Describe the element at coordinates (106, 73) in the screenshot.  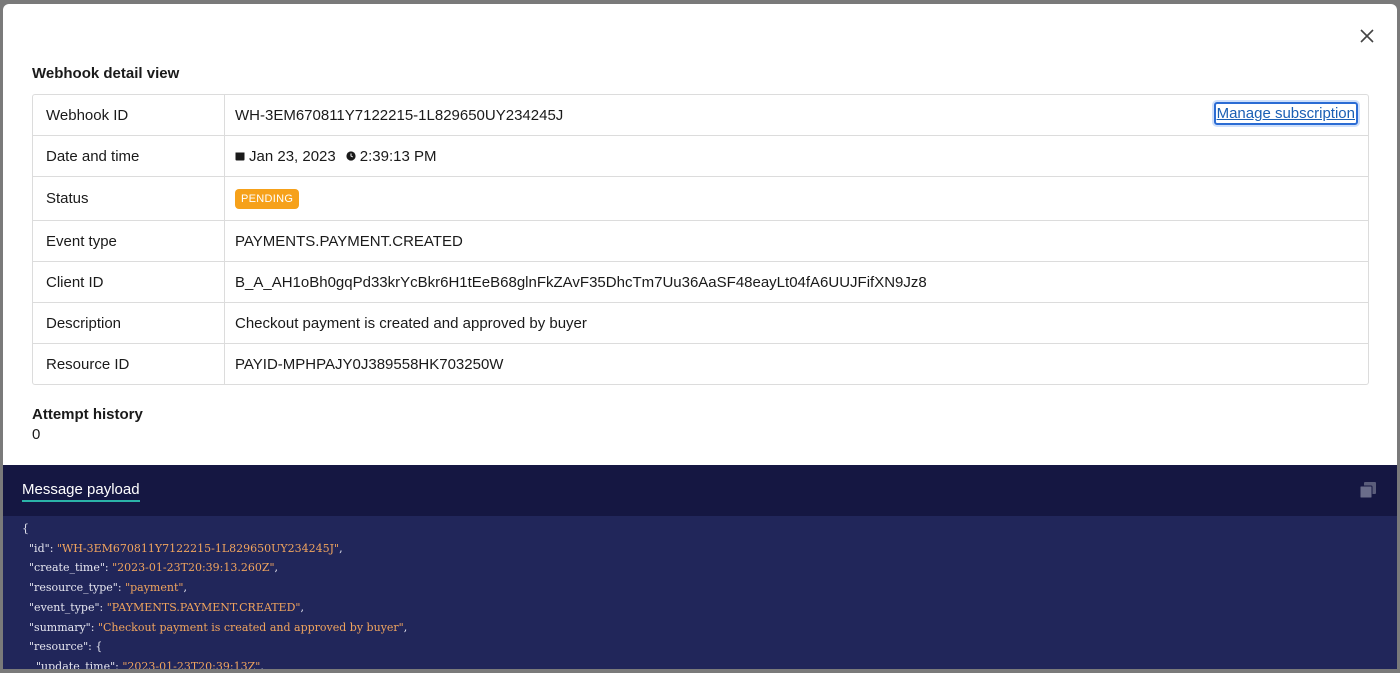
I see `dialog-title: Webhook detail view` at that location.